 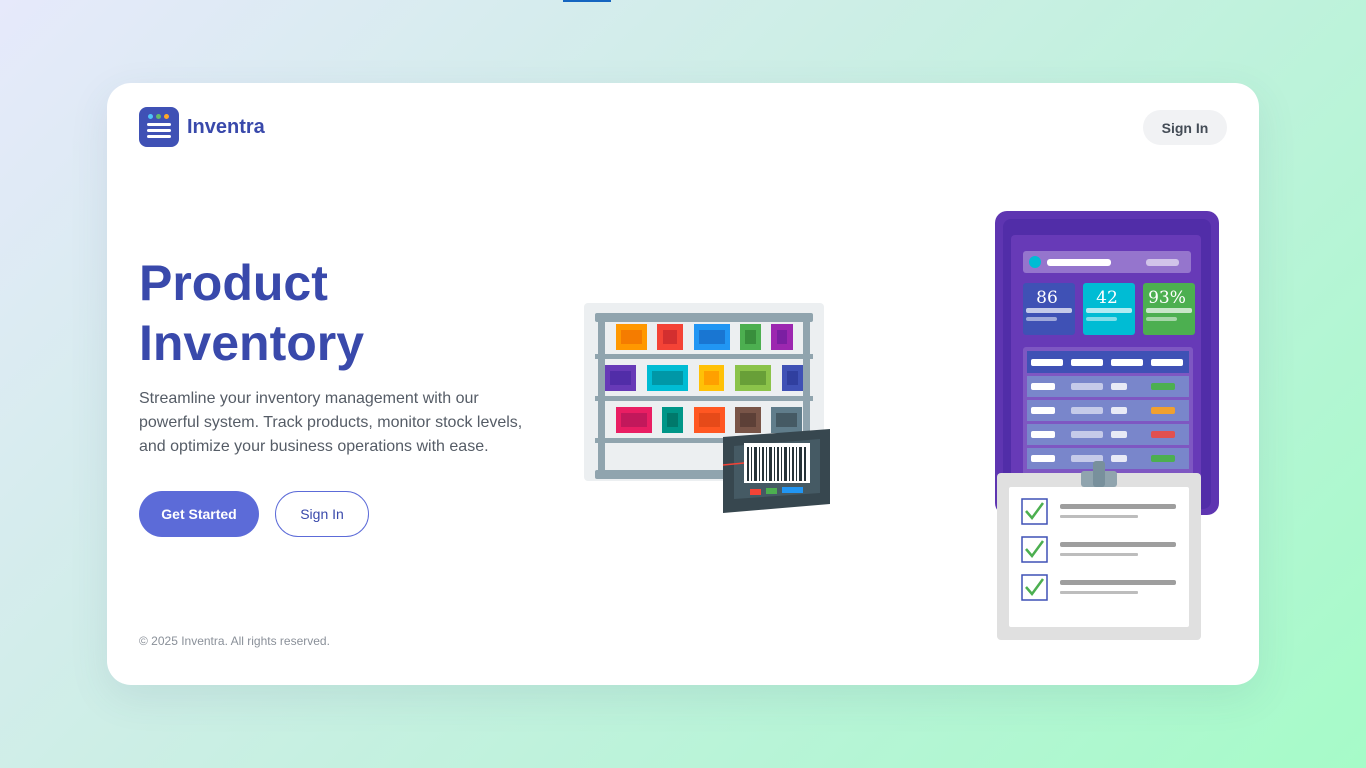 I want to click on inventra-logo-icon, so click(x=159, y=127).